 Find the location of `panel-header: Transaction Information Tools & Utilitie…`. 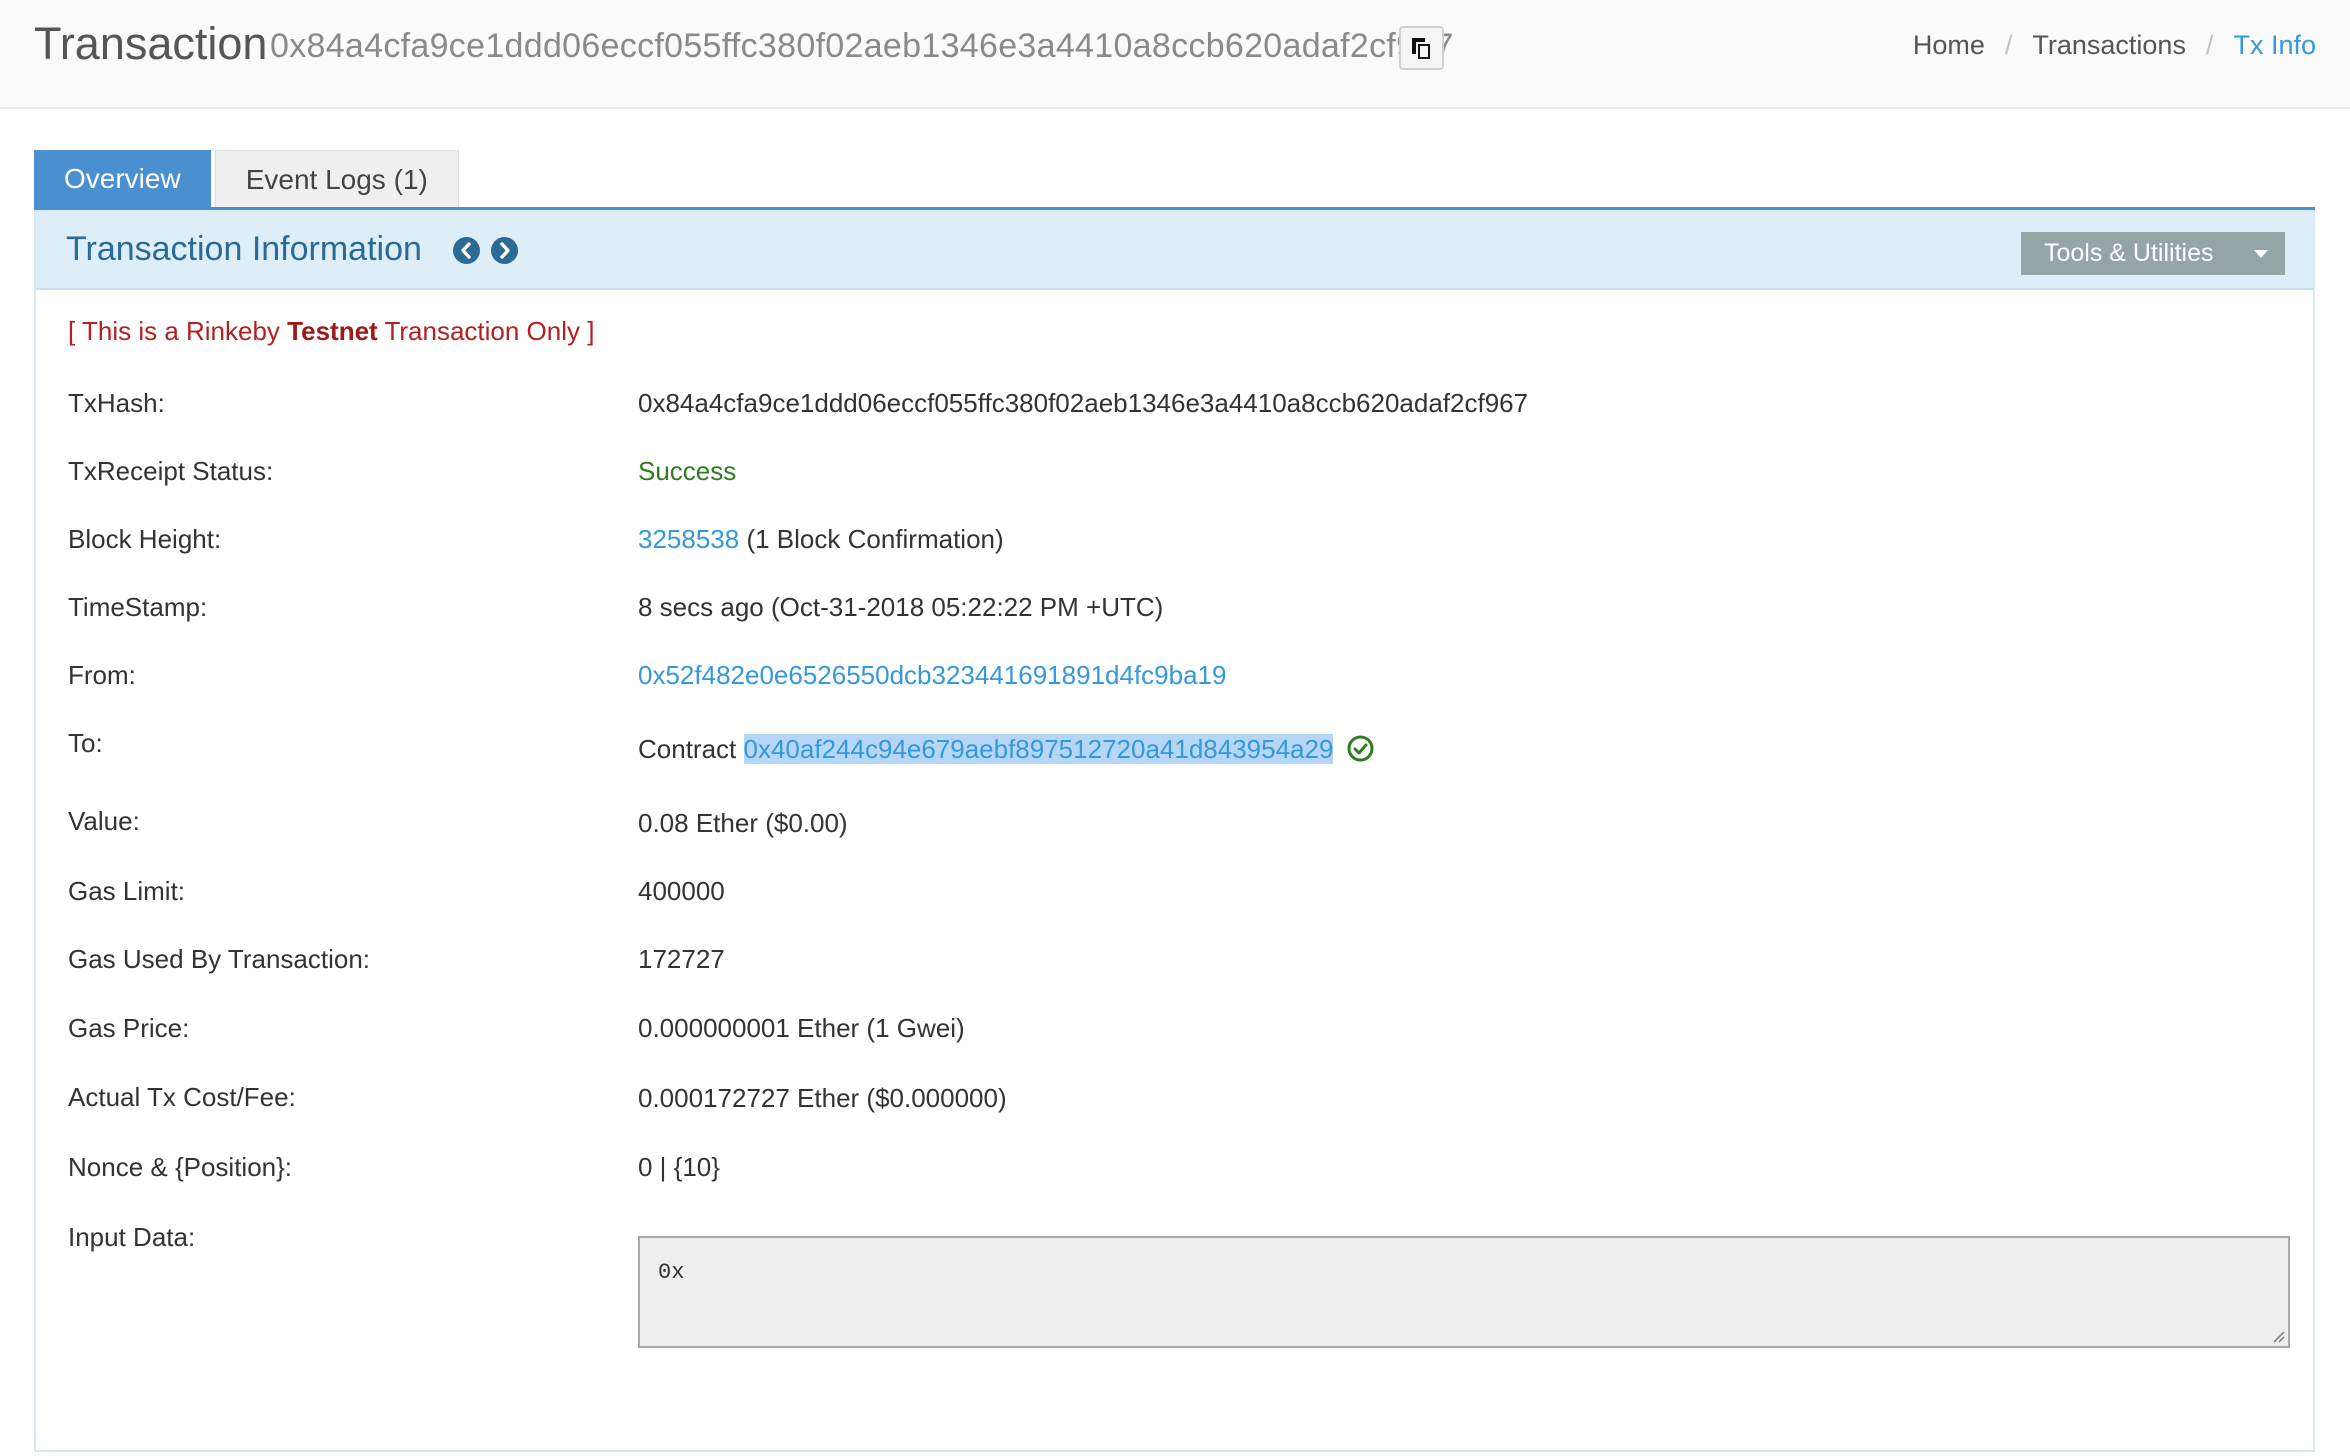

panel-header: Transaction Information Tools & Utilitie… is located at coordinates (1174, 250).